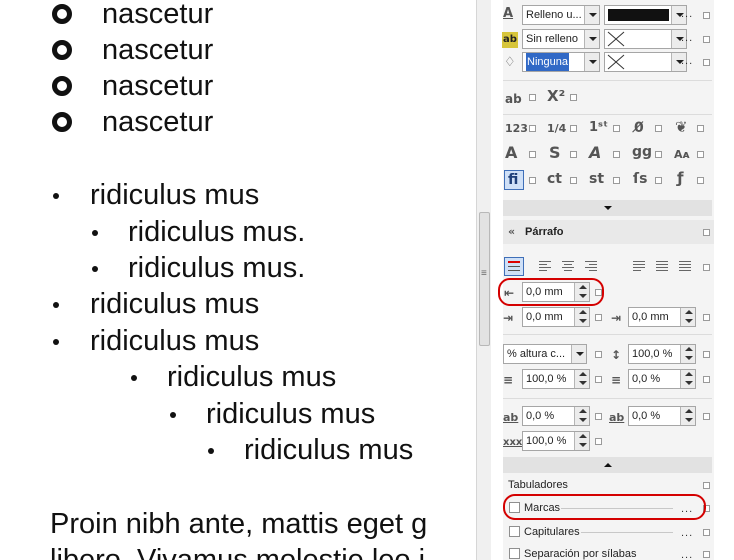  I want to click on right-indent-input: 0,0 mm, so click(662, 317).